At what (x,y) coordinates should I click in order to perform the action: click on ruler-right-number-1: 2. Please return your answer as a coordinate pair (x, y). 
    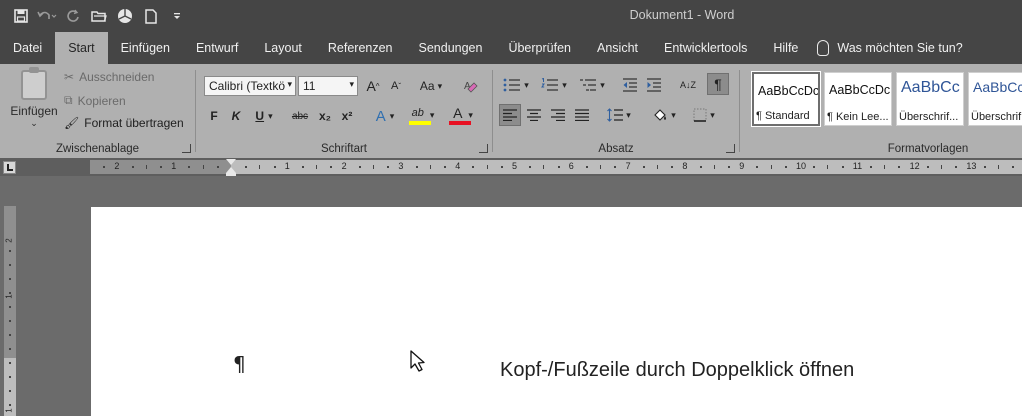
    Looking at the image, I should click on (344, 166).